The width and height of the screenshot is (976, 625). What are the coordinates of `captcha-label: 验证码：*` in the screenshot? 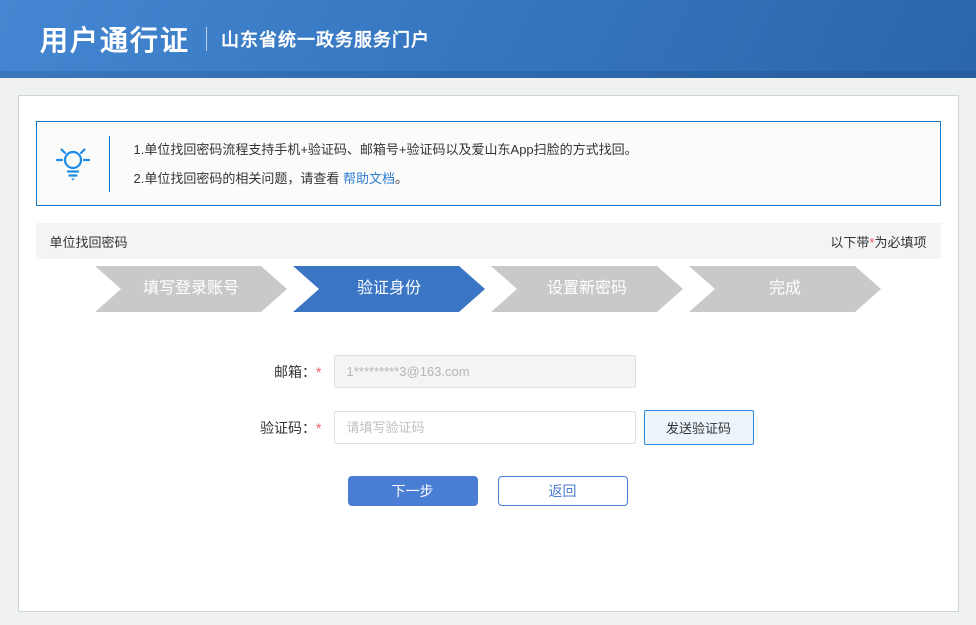 It's located at (291, 427).